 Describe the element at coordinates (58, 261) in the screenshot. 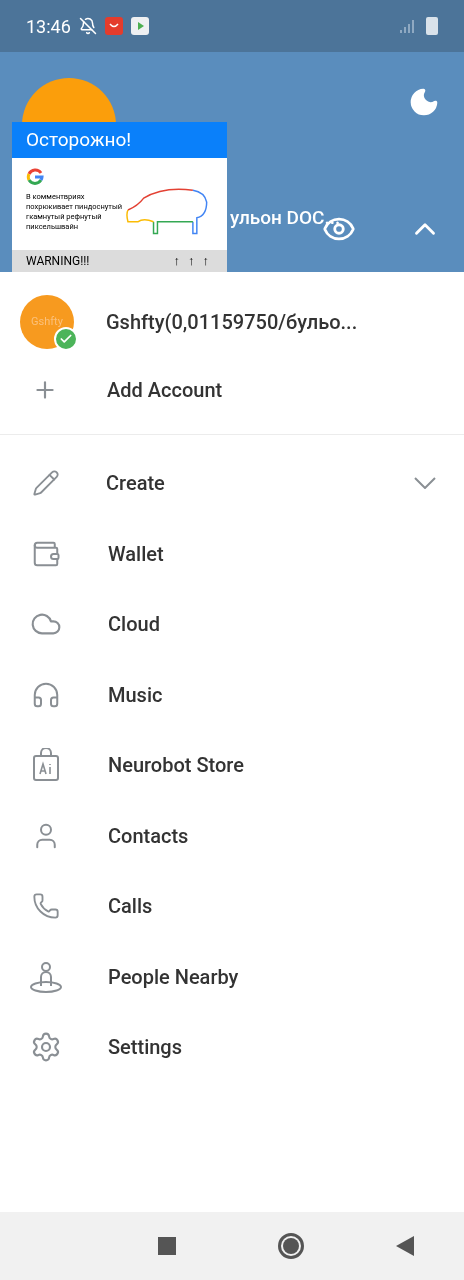

I see `sticker-footer: WARNING!!!` at that location.